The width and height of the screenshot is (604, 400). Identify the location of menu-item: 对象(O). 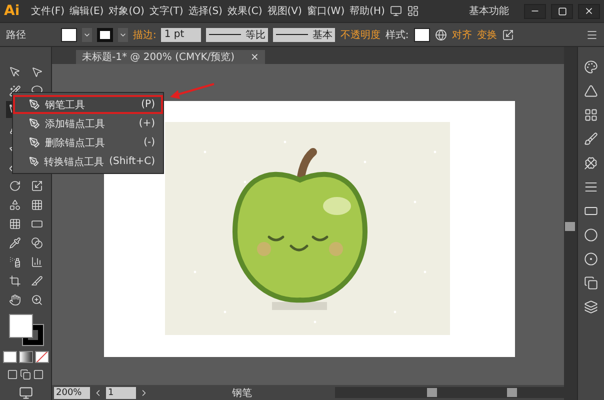
(126, 11).